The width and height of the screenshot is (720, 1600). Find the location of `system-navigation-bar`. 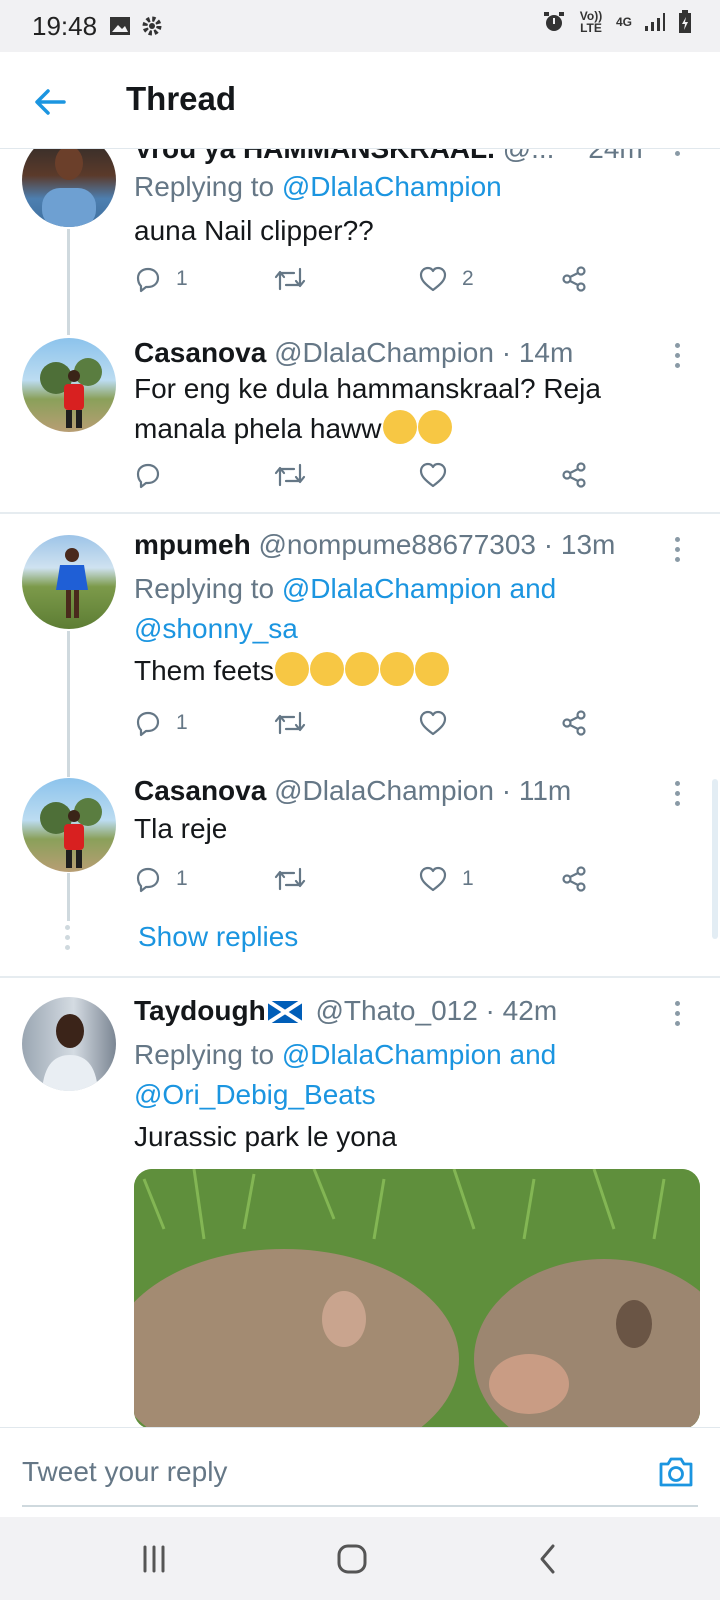

system-navigation-bar is located at coordinates (360, 1558).